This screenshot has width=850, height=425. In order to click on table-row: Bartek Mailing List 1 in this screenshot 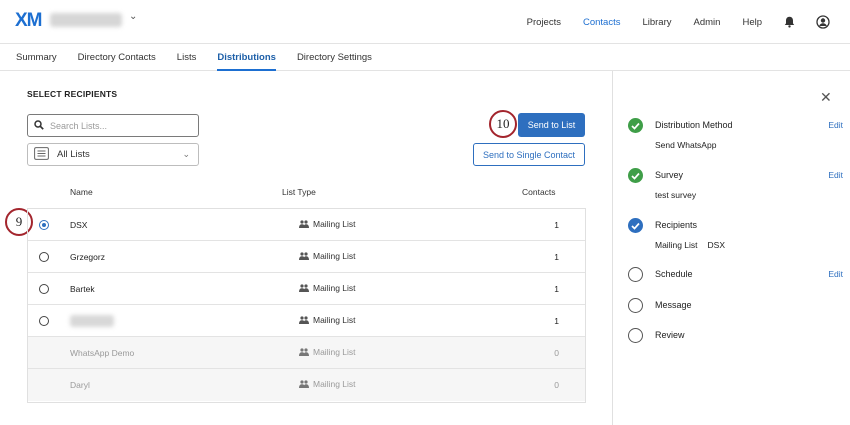, I will do `click(306, 289)`.